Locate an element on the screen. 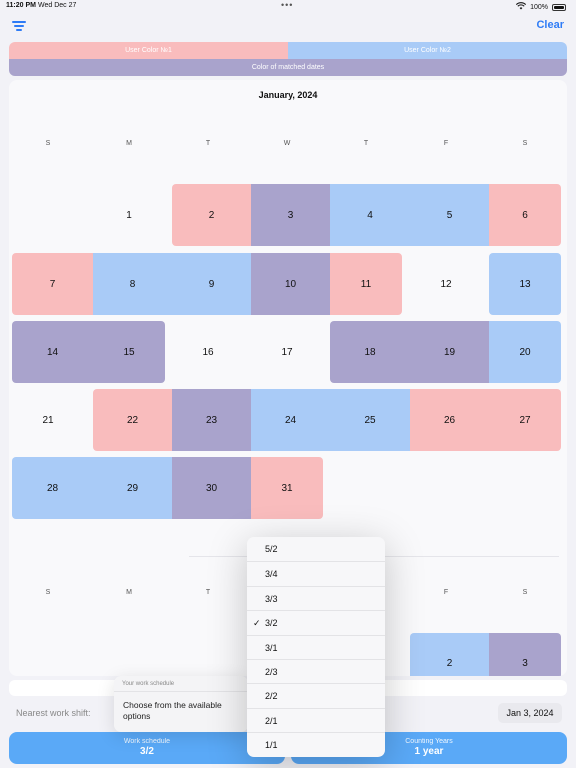 The image size is (576, 768). calendar-day: 6 is located at coordinates (525, 215).